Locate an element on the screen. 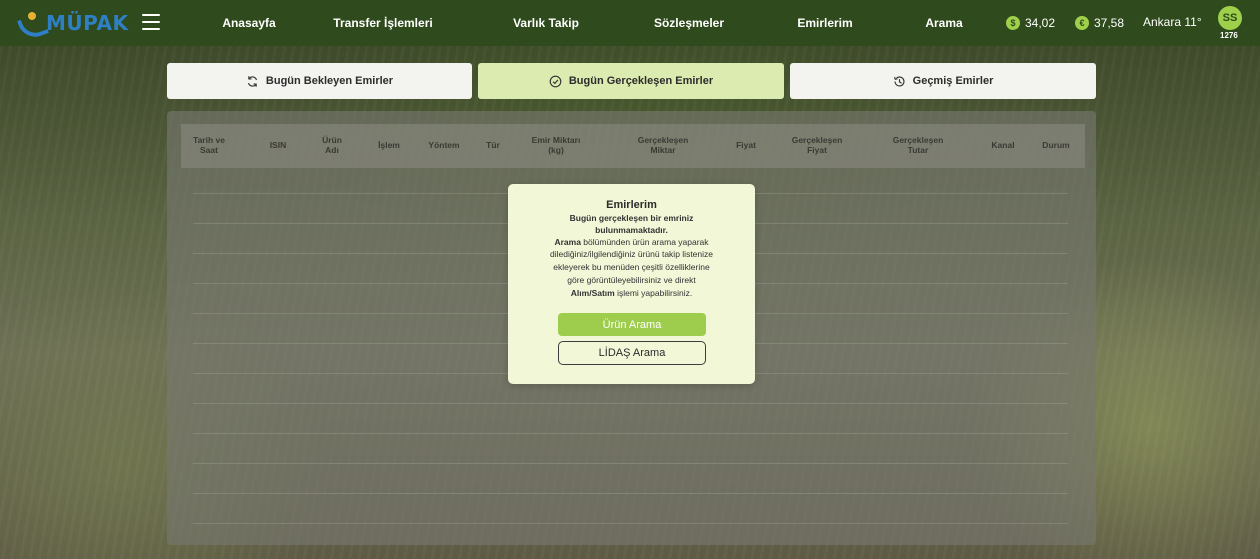 This screenshot has width=1260, height=559. col-header-transaction: İşlem is located at coordinates (389, 145).